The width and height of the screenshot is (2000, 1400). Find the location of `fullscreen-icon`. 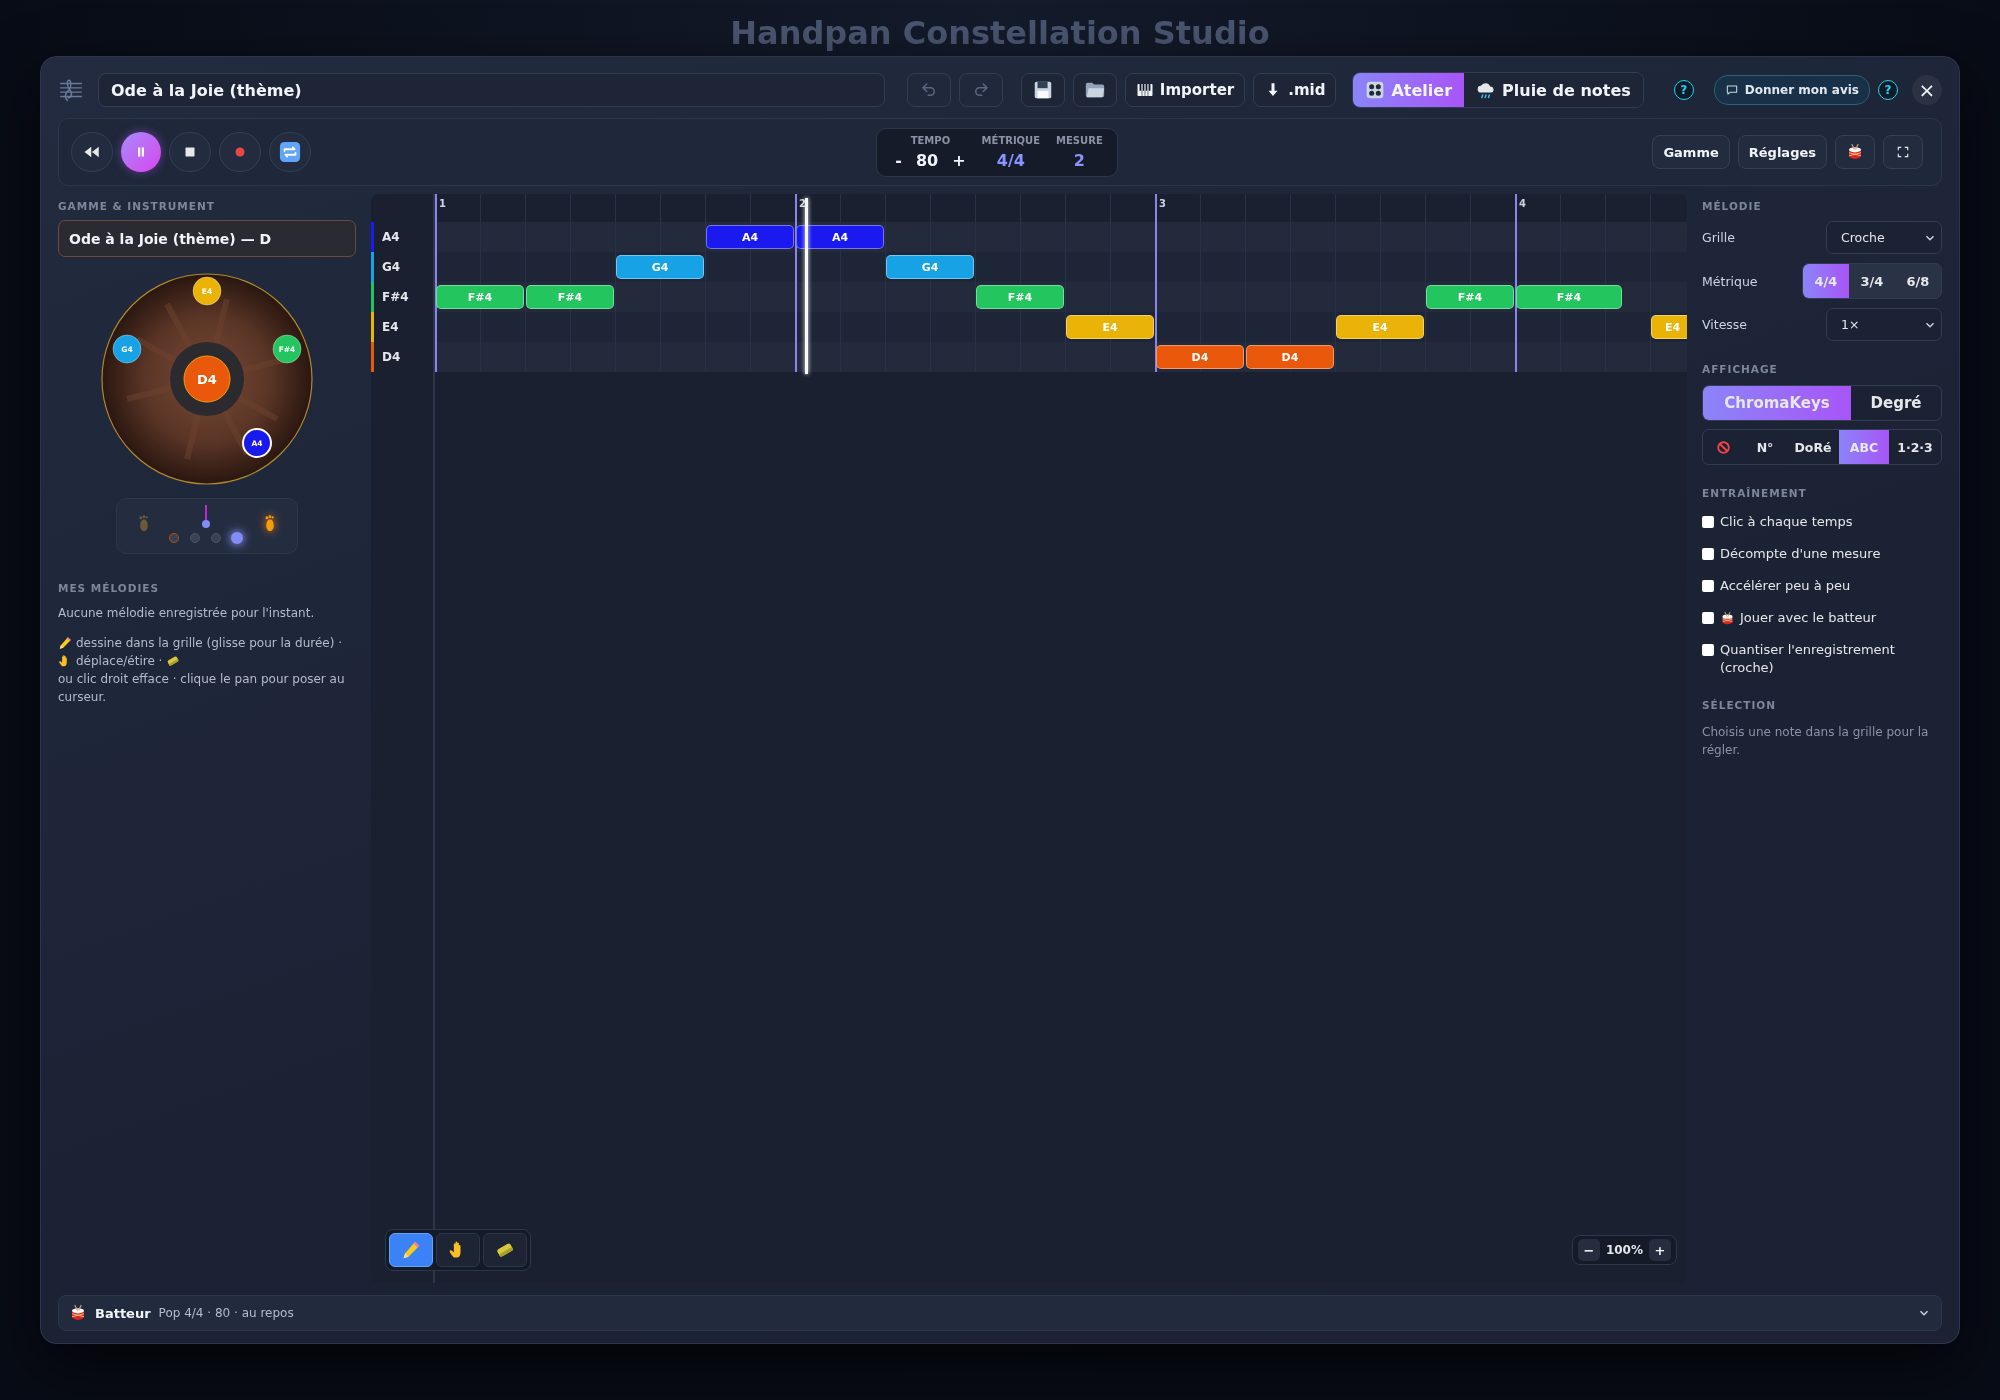

fullscreen-icon is located at coordinates (1903, 152).